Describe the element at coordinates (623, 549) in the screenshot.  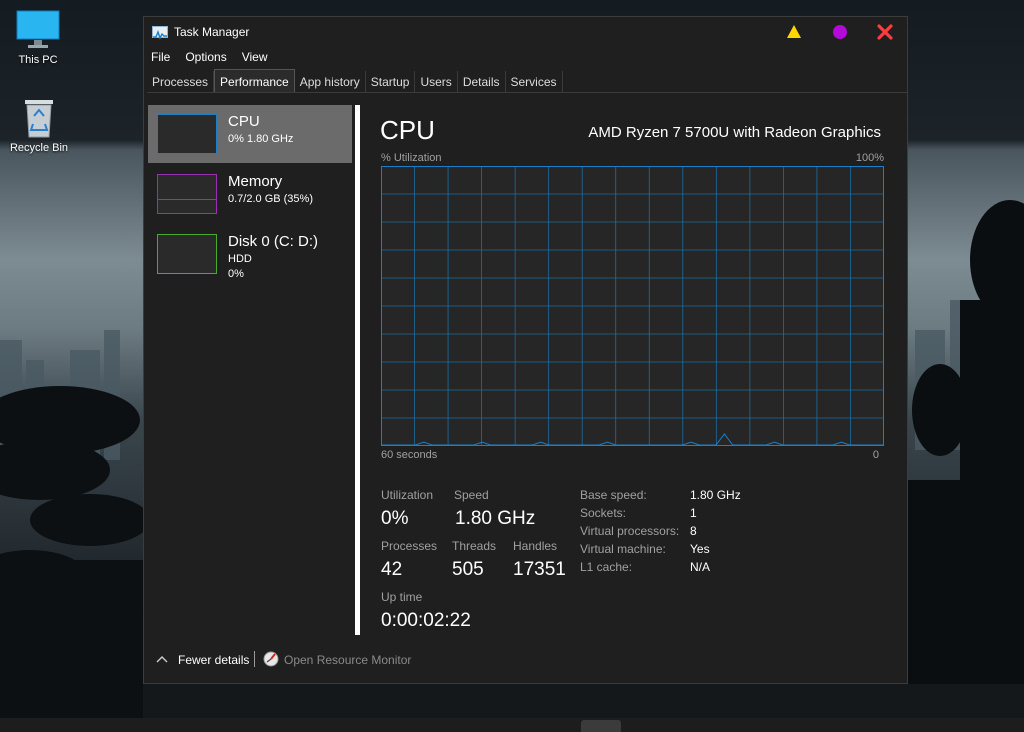
I see `virtual-machine-label: Virtual machine:` at that location.